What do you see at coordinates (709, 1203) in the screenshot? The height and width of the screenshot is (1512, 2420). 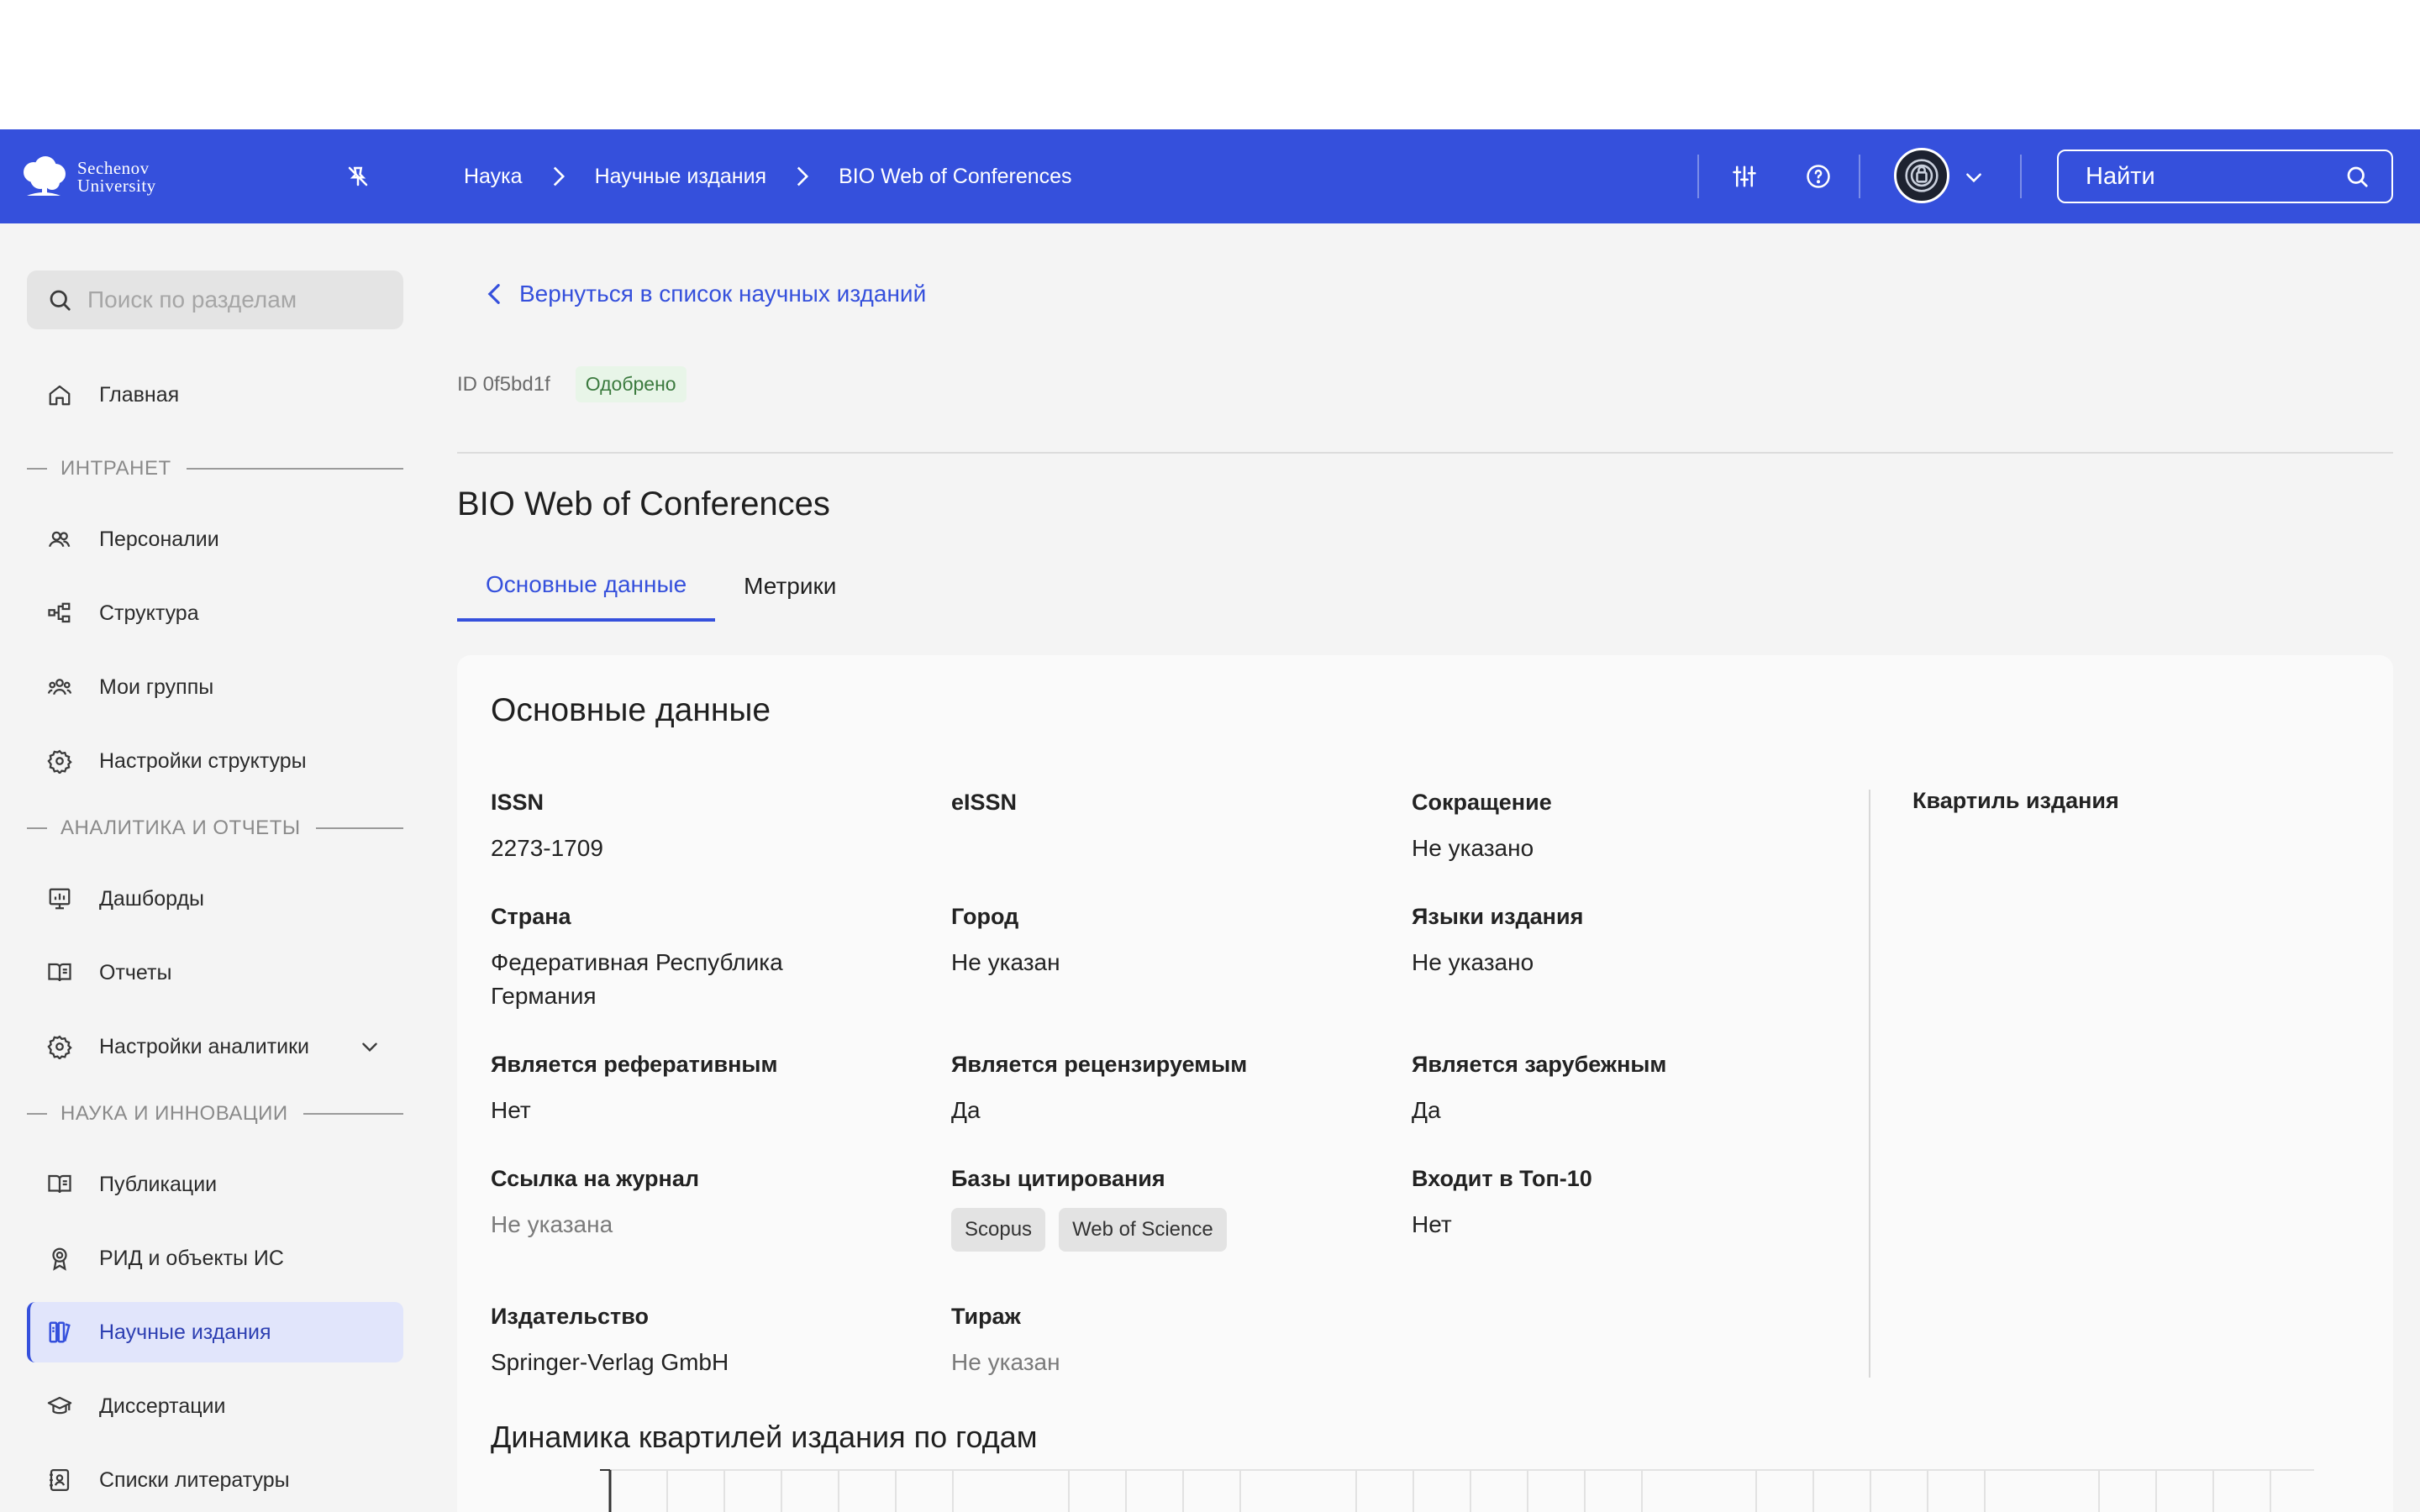 I see `field-journal-link: Ссылка на журнал Не указана` at bounding box center [709, 1203].